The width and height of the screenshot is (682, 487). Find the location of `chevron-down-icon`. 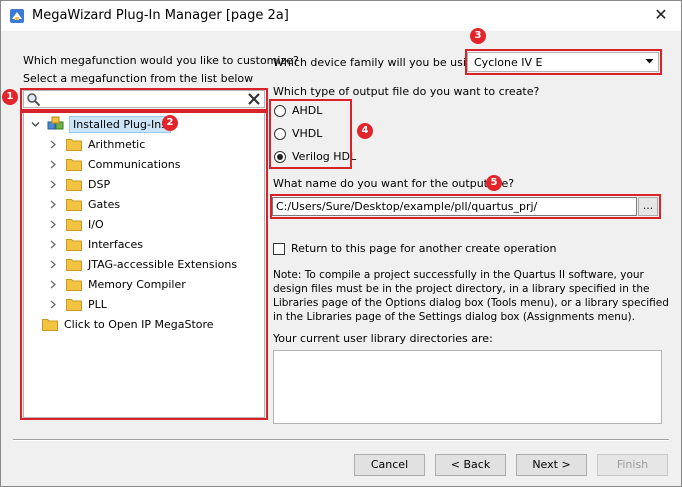

chevron-down-icon is located at coordinates (35, 124).